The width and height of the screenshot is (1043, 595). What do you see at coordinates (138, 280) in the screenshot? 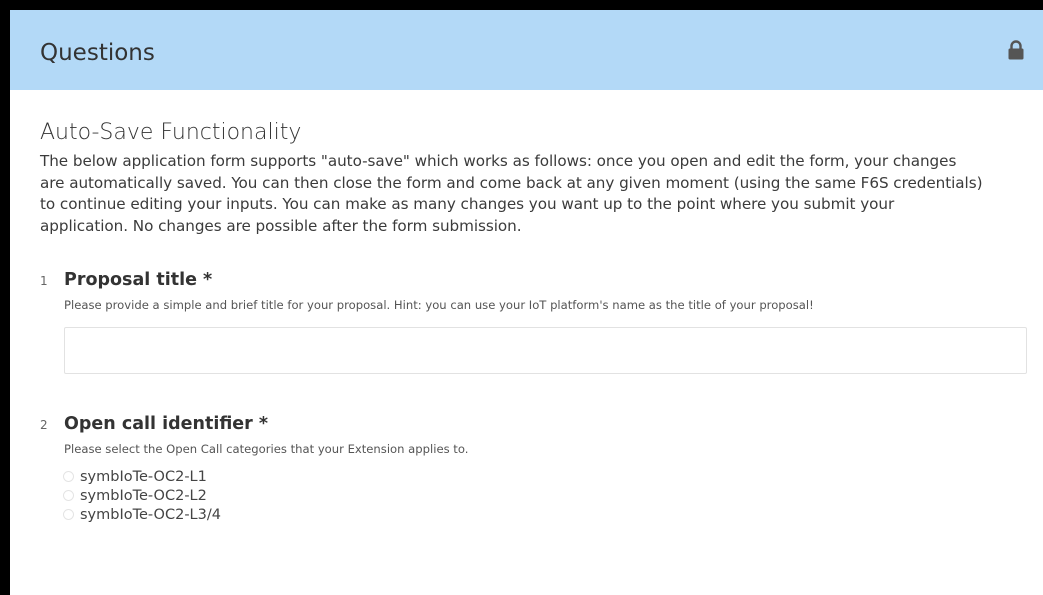
I see `question-title: Proposal title *` at bounding box center [138, 280].